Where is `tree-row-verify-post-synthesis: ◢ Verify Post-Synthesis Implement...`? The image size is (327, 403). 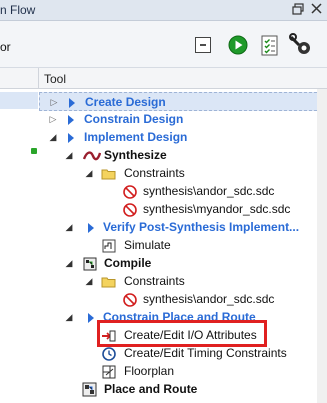
tree-row-verify-post-synthesis: ◢ Verify Post-Synthesis Implement... is located at coordinates (183, 227).